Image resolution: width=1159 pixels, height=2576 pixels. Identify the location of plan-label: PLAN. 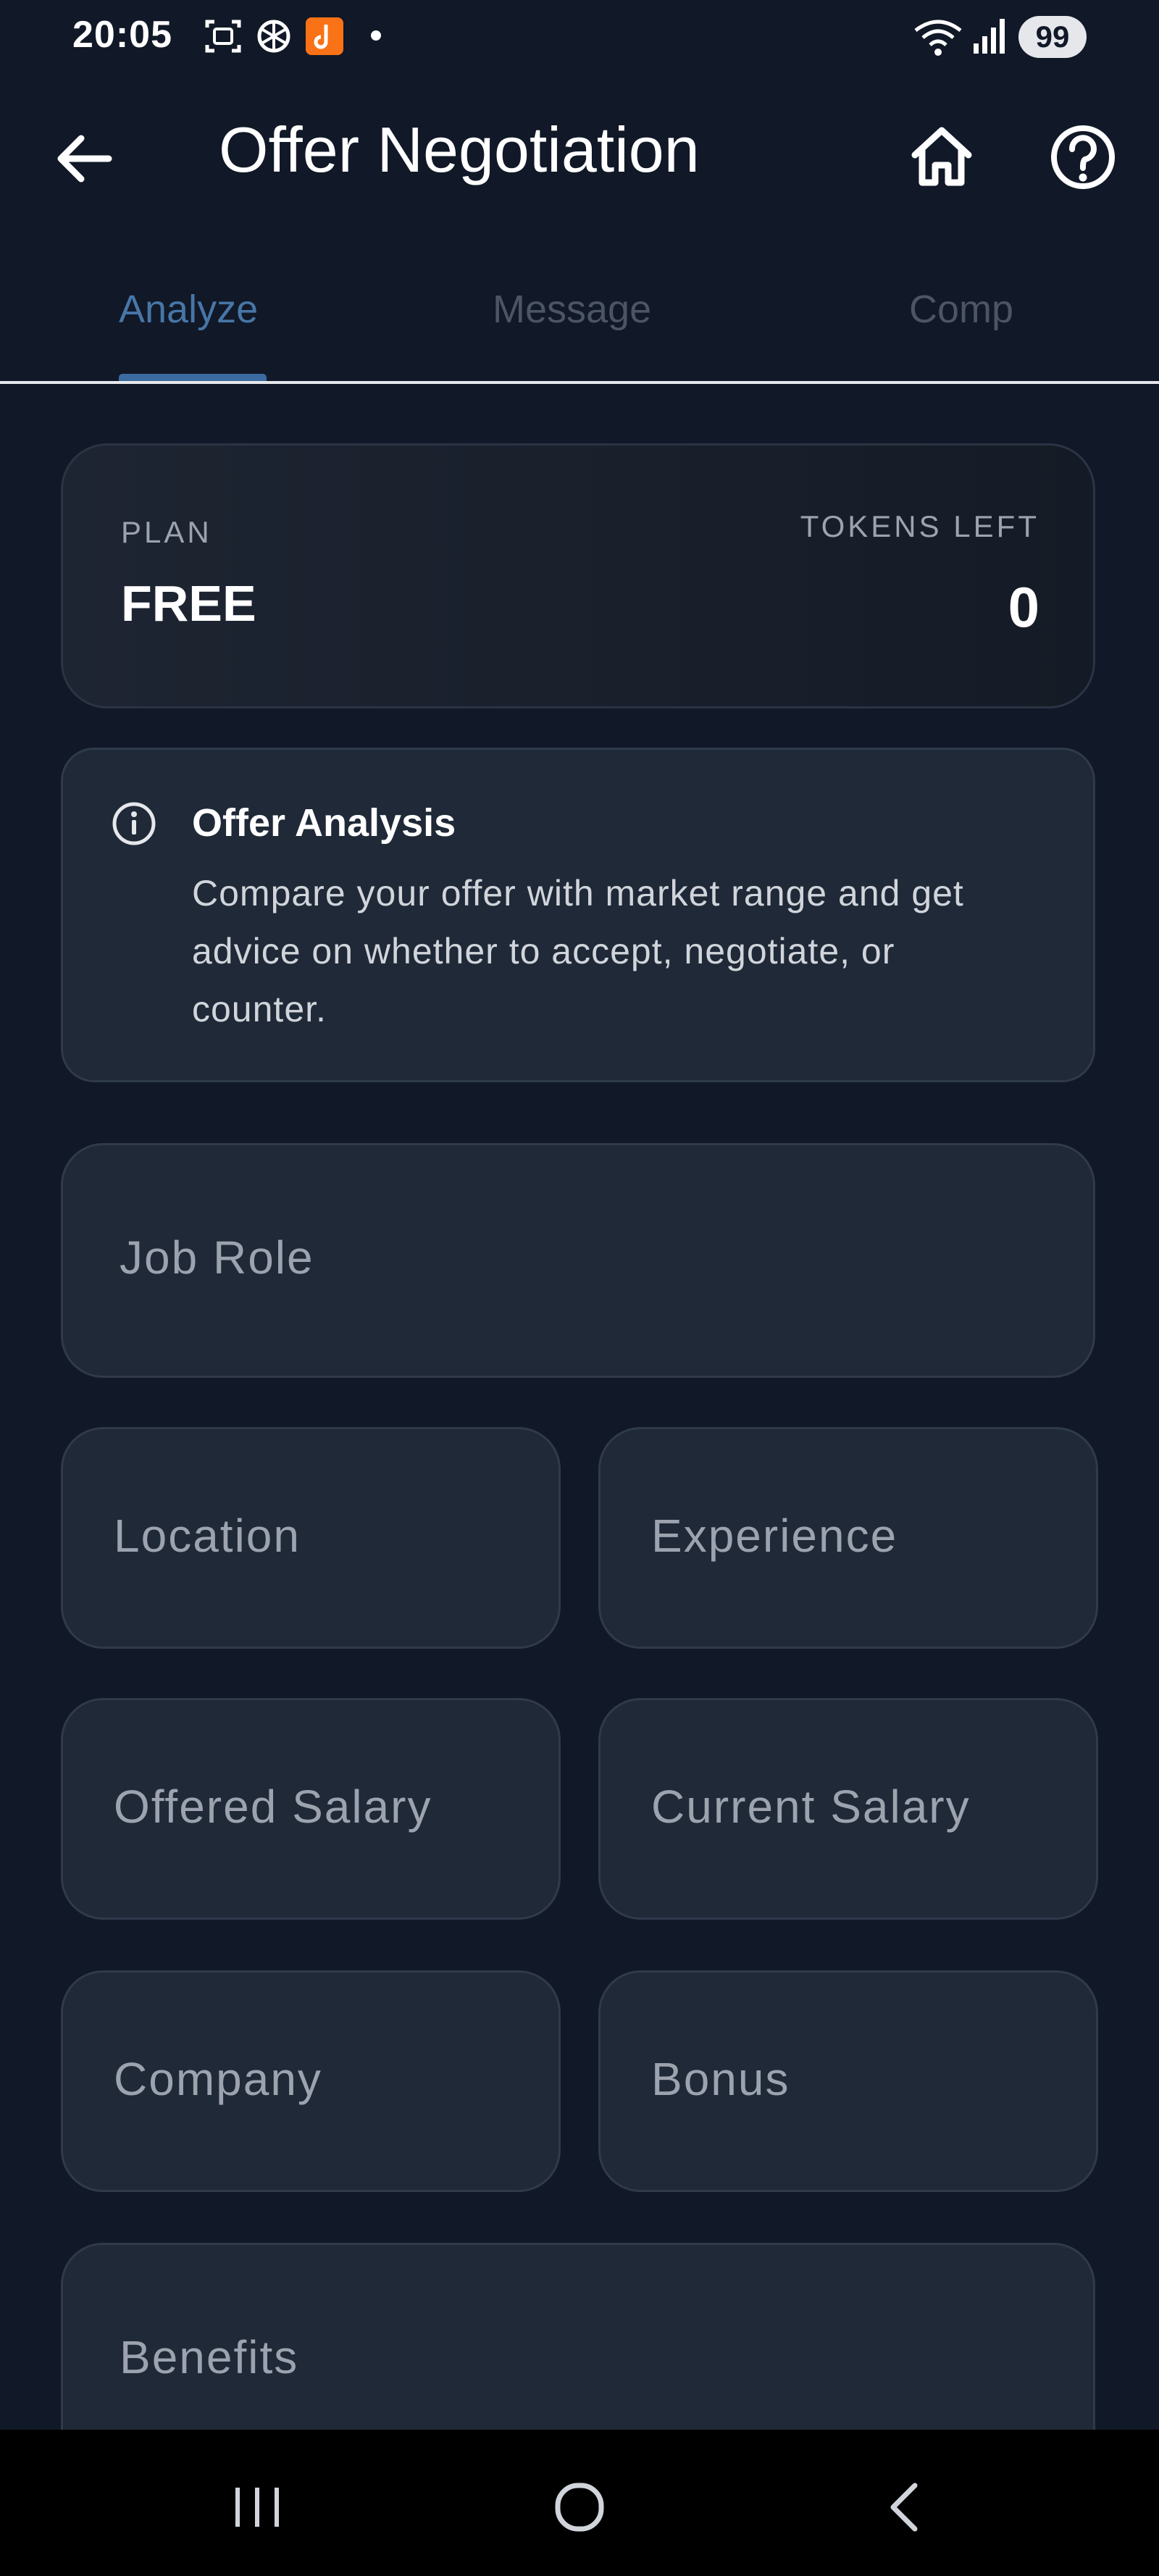
(166, 532).